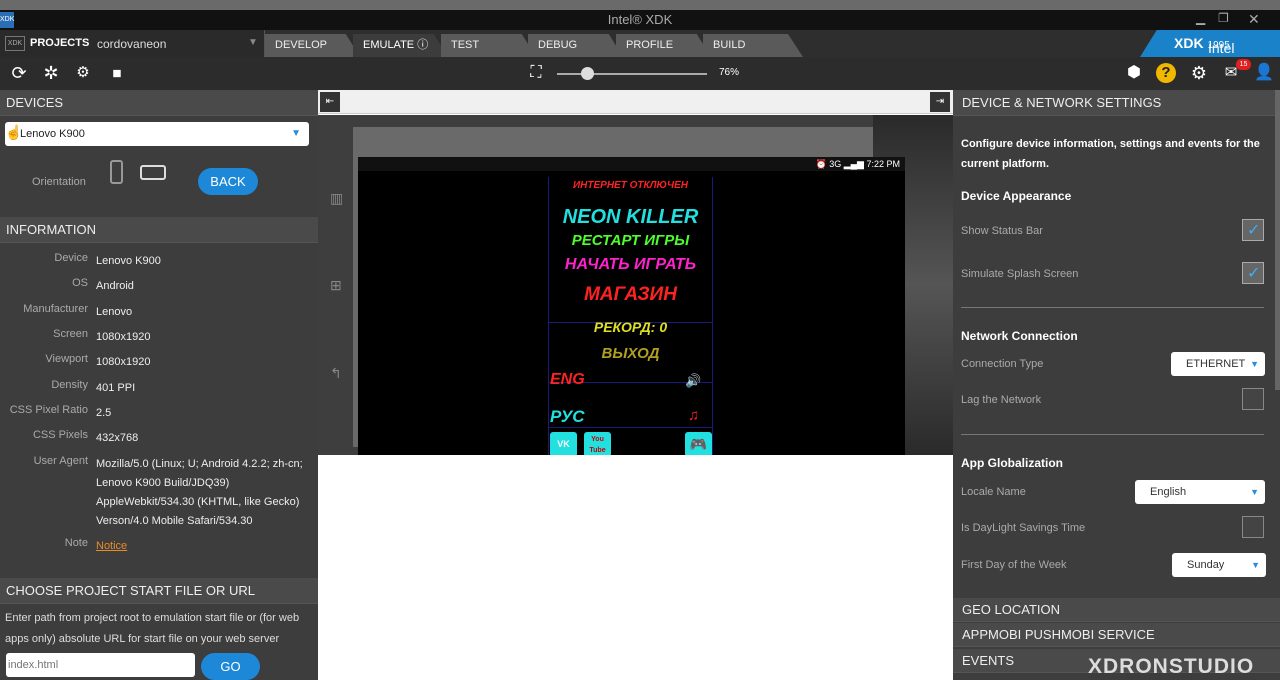  I want to click on info-value: Android, so click(115, 286).